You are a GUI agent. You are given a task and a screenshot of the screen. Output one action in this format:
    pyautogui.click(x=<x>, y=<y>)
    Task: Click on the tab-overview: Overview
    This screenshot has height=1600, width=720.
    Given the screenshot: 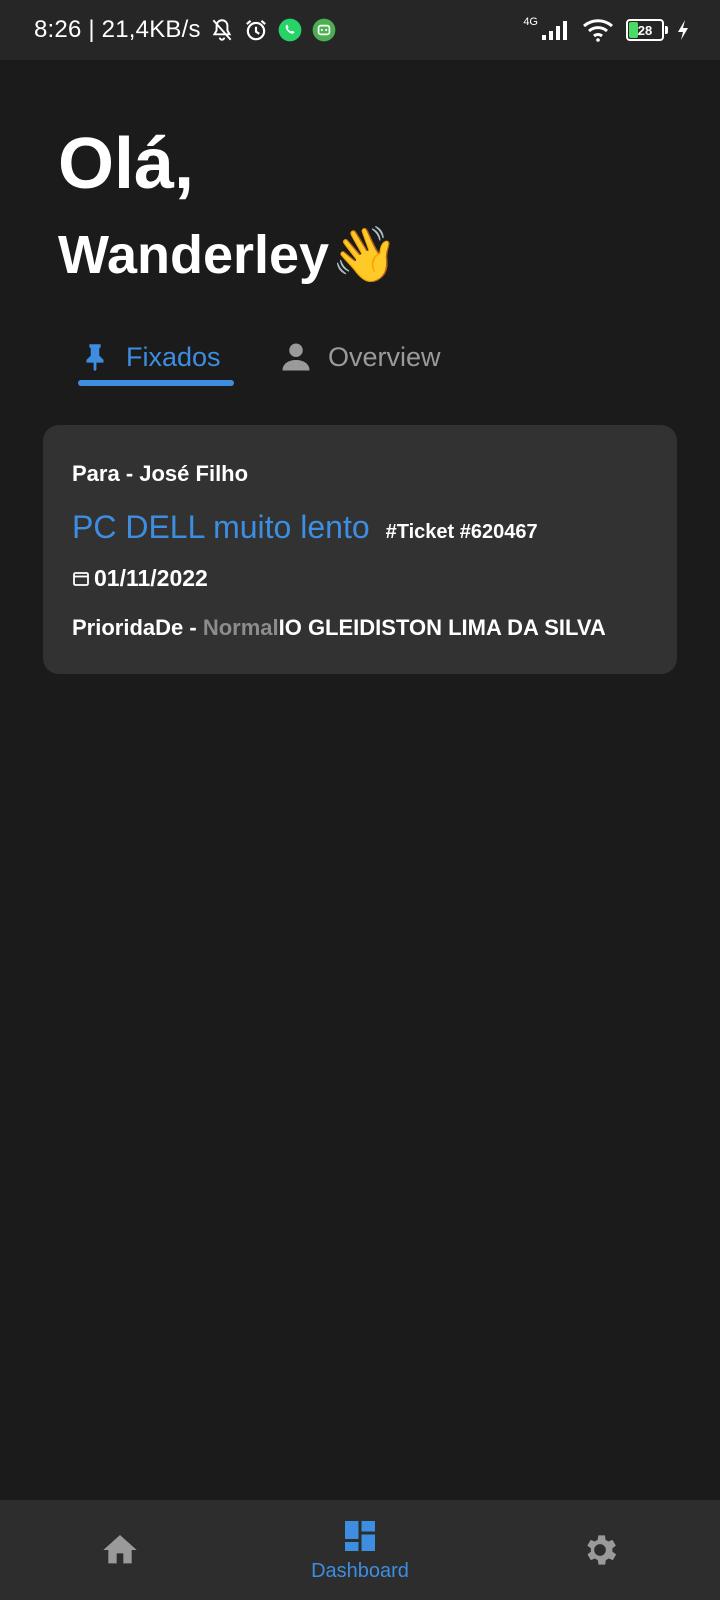 What is the action you would take?
    pyautogui.click(x=359, y=357)
    